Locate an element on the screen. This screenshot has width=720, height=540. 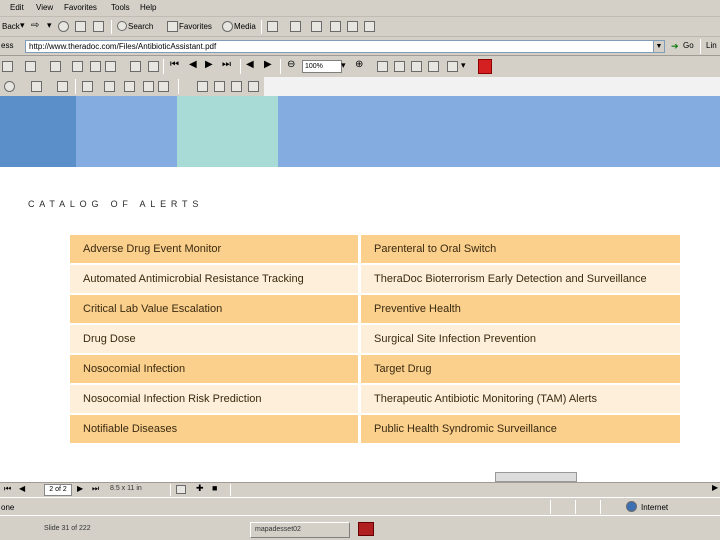
pdf-highlight-icon is located at coordinates (129, 86).